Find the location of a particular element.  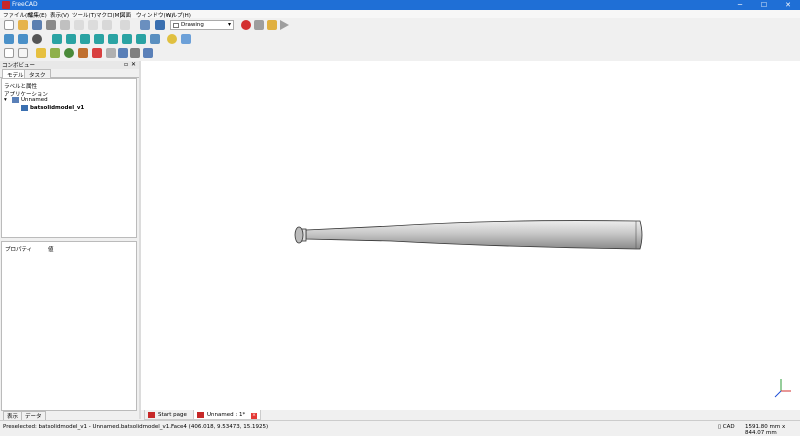

close-button: ✕ is located at coordinates (788, 5).